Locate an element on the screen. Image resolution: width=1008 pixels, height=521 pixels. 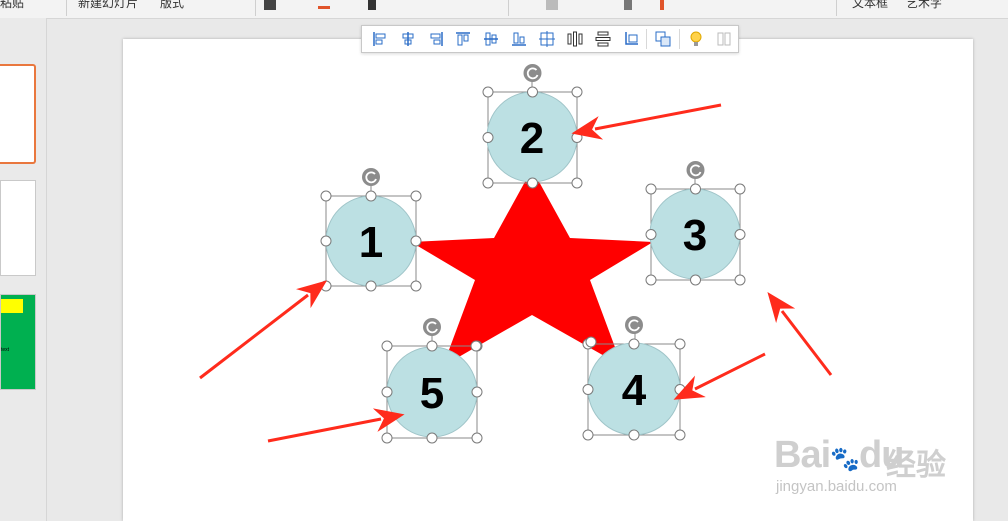
align-top-icon is located at coordinates (463, 39).